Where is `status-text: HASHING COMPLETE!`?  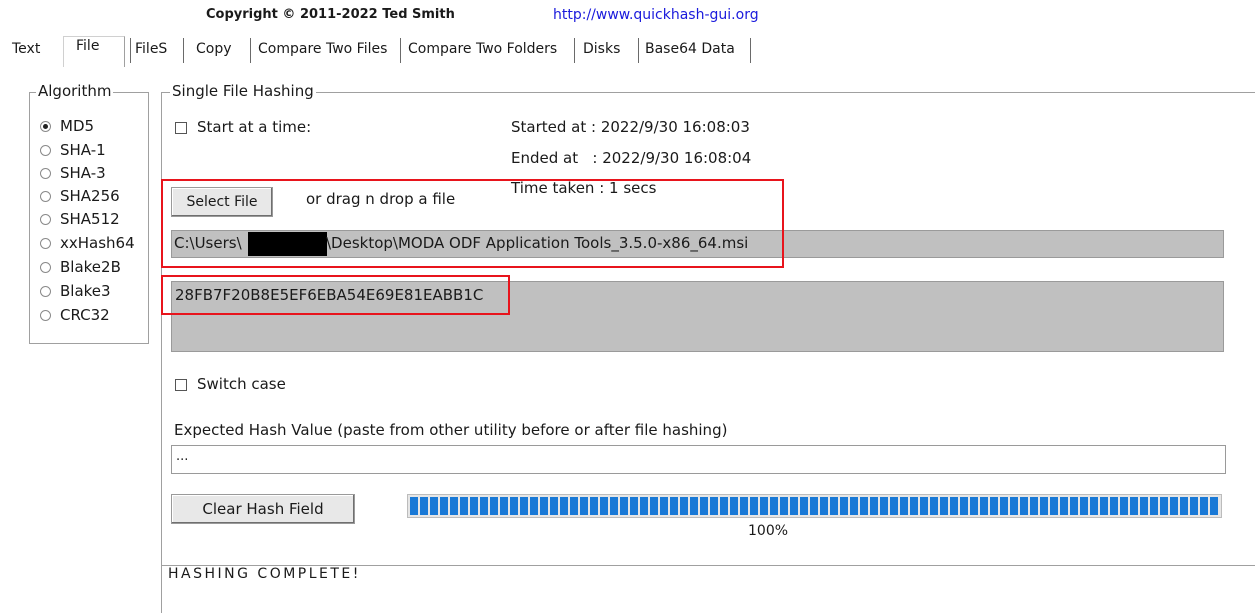 status-text: HASHING COMPLETE! is located at coordinates (264, 574).